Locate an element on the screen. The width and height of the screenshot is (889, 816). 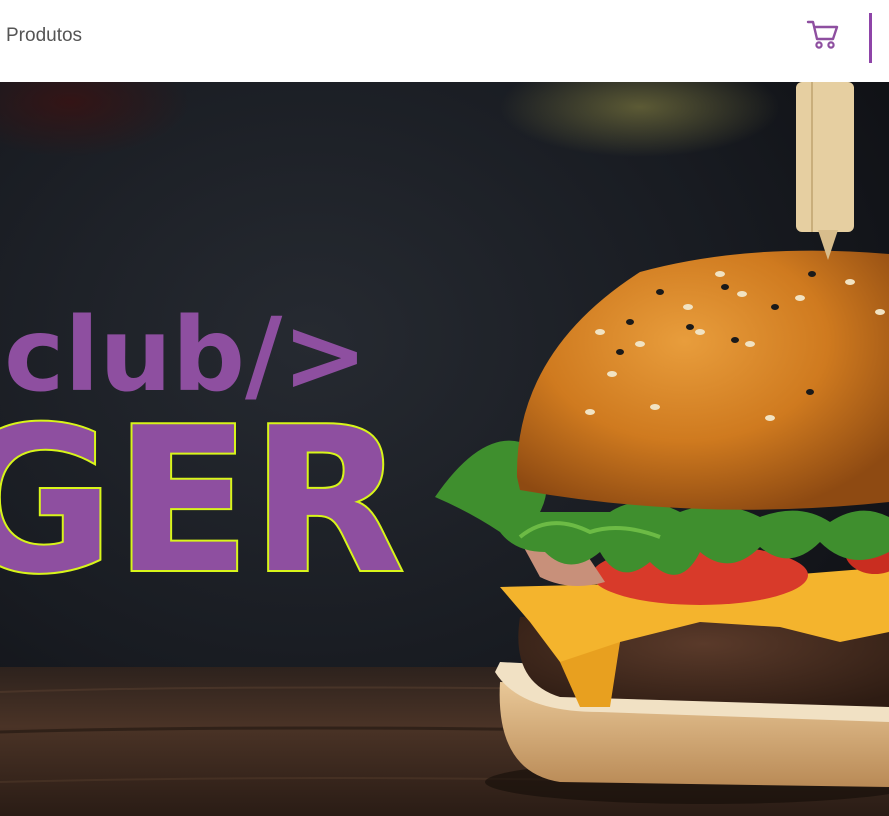
shopping-cart-icon is located at coordinates (822, 34).